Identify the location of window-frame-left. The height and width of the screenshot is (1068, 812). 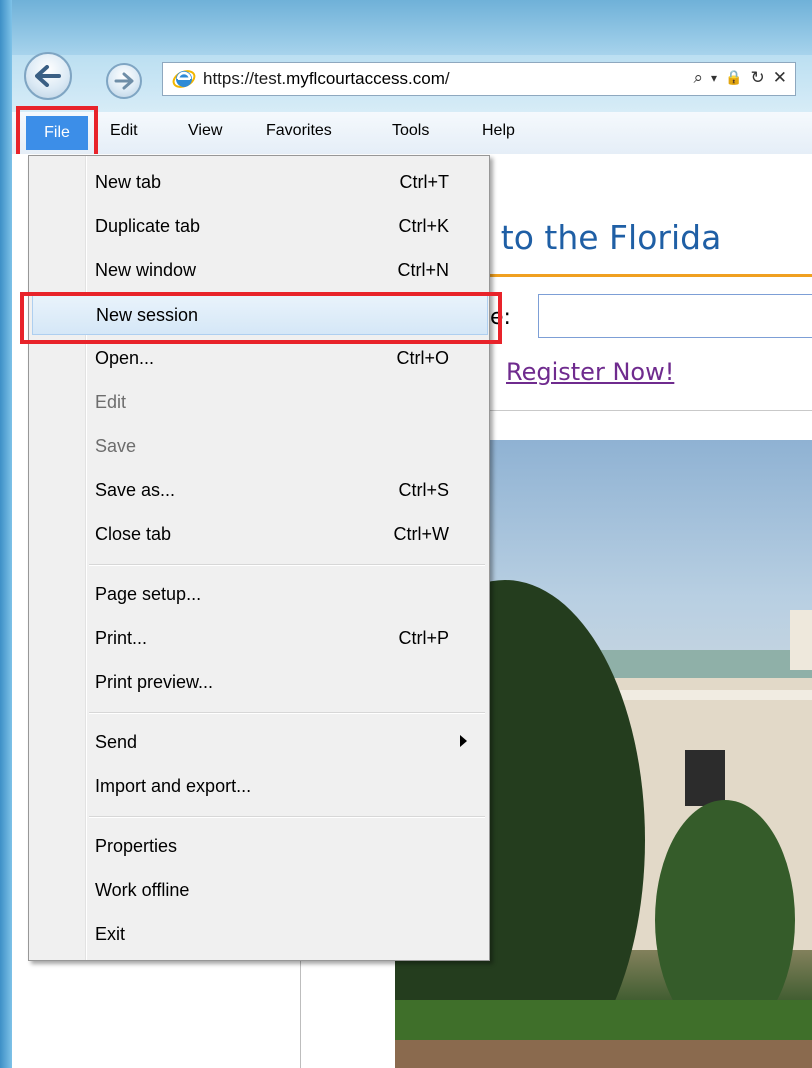
(6, 534).